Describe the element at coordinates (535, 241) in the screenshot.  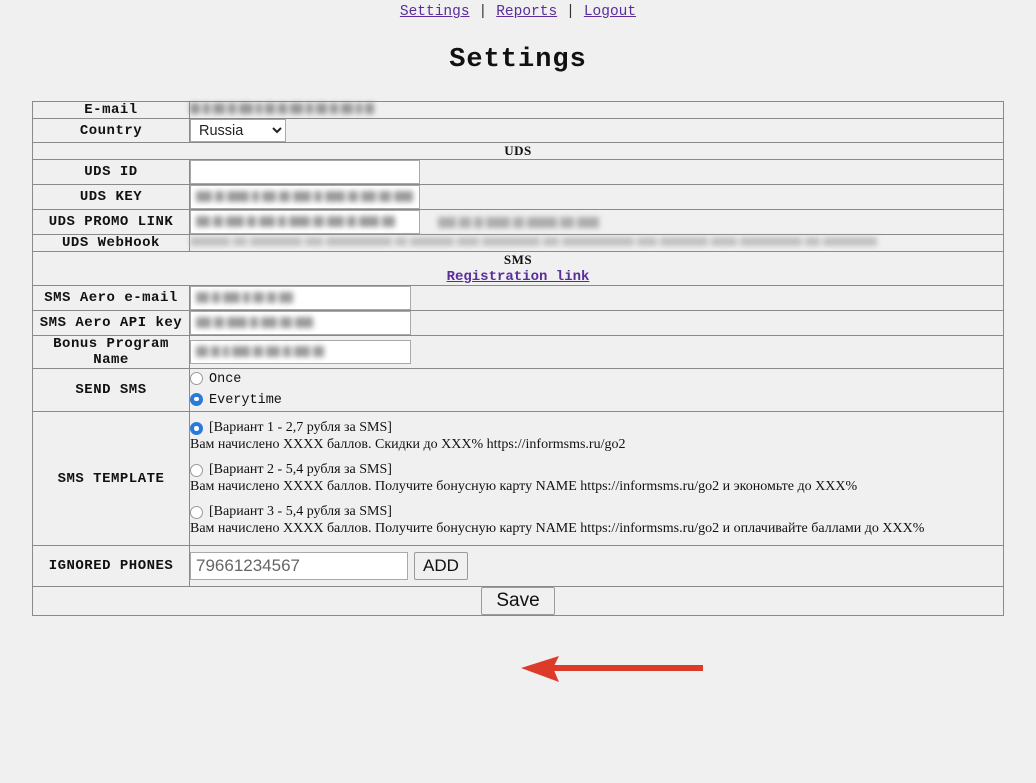
I see `redacted-uds-webhook` at that location.